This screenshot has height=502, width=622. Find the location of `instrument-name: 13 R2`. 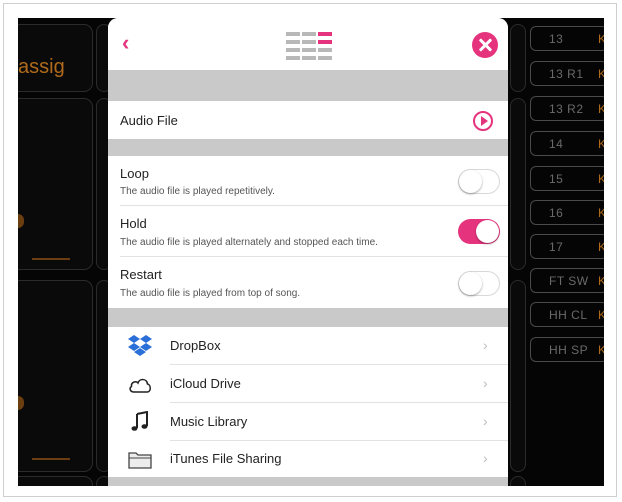

instrument-name: 13 R2 is located at coordinates (566, 109).